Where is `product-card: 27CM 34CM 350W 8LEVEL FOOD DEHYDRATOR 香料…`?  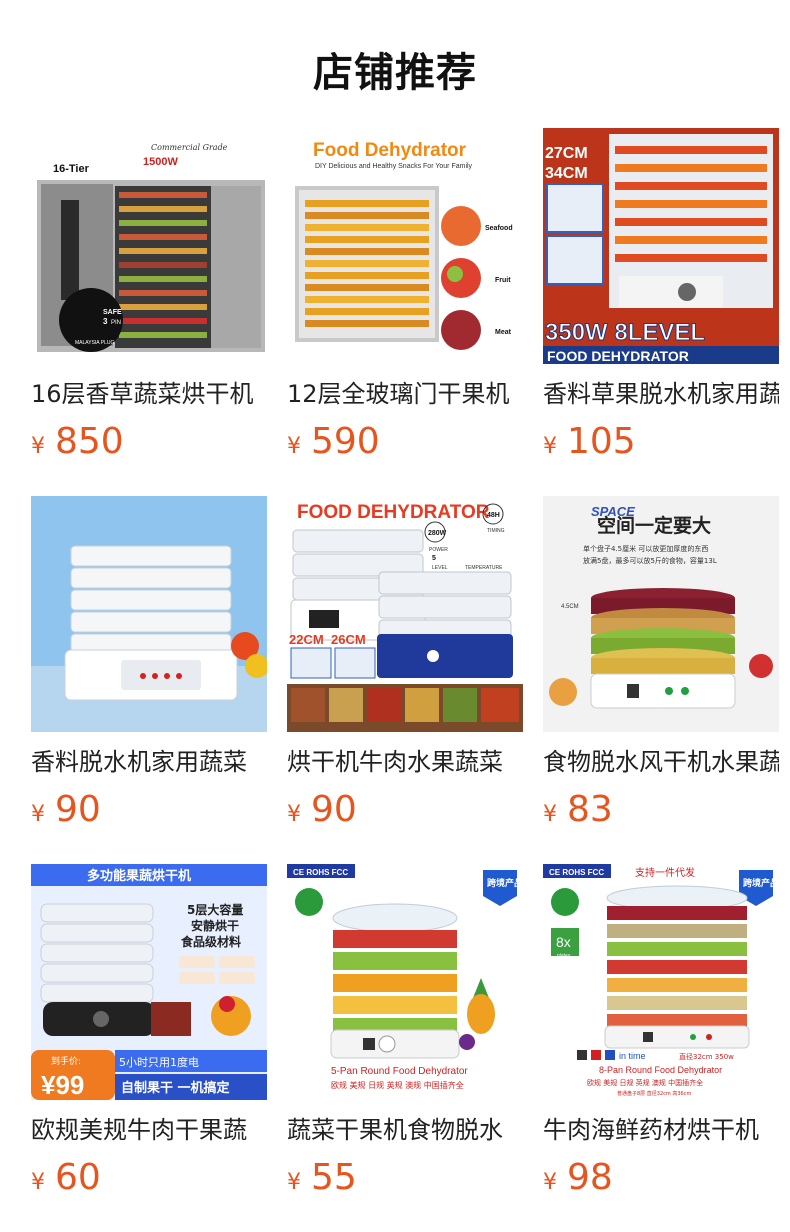 product-card: 27CM 34CM 350W 8LEVEL FOOD DEHYDRATOR 香料… is located at coordinates (661, 312).